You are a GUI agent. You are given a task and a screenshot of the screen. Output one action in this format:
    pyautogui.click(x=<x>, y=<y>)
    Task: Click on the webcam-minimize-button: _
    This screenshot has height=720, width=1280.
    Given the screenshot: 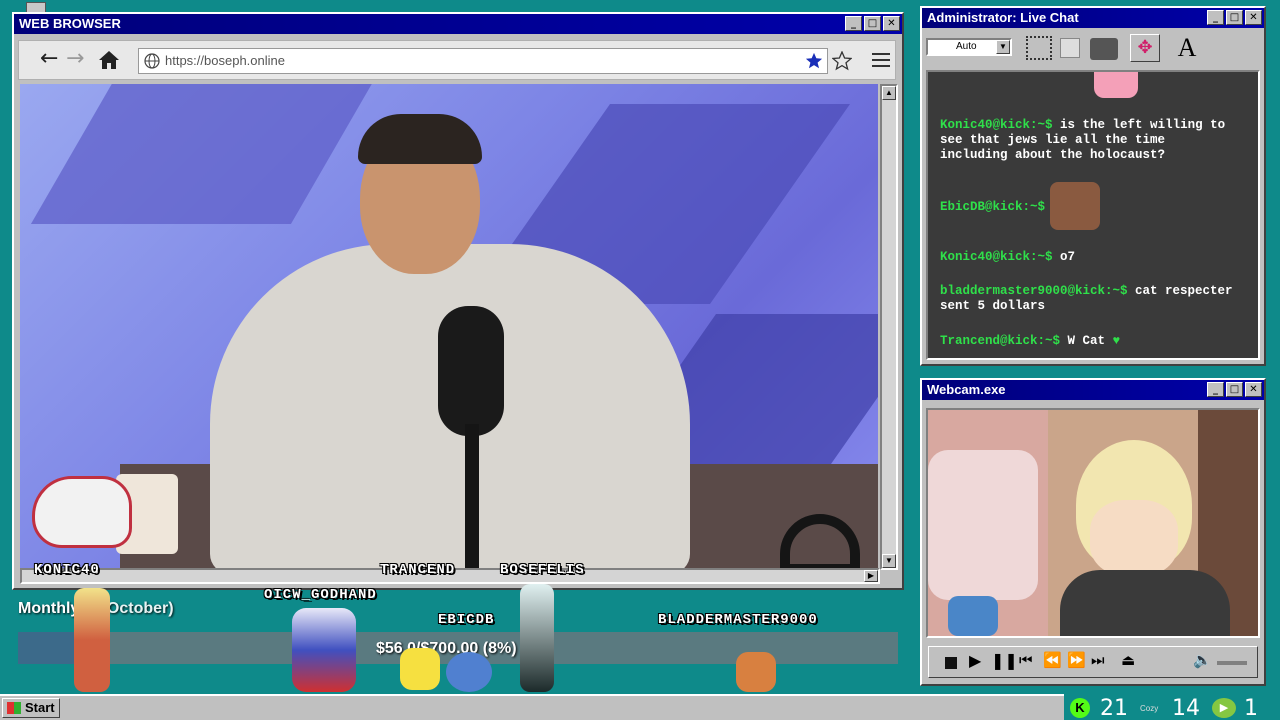 What is the action you would take?
    pyautogui.click(x=1215, y=389)
    